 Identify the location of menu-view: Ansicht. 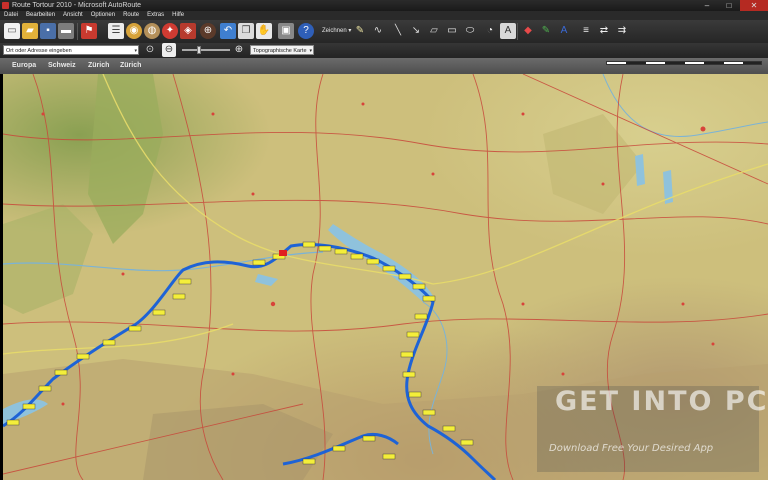
(73, 15).